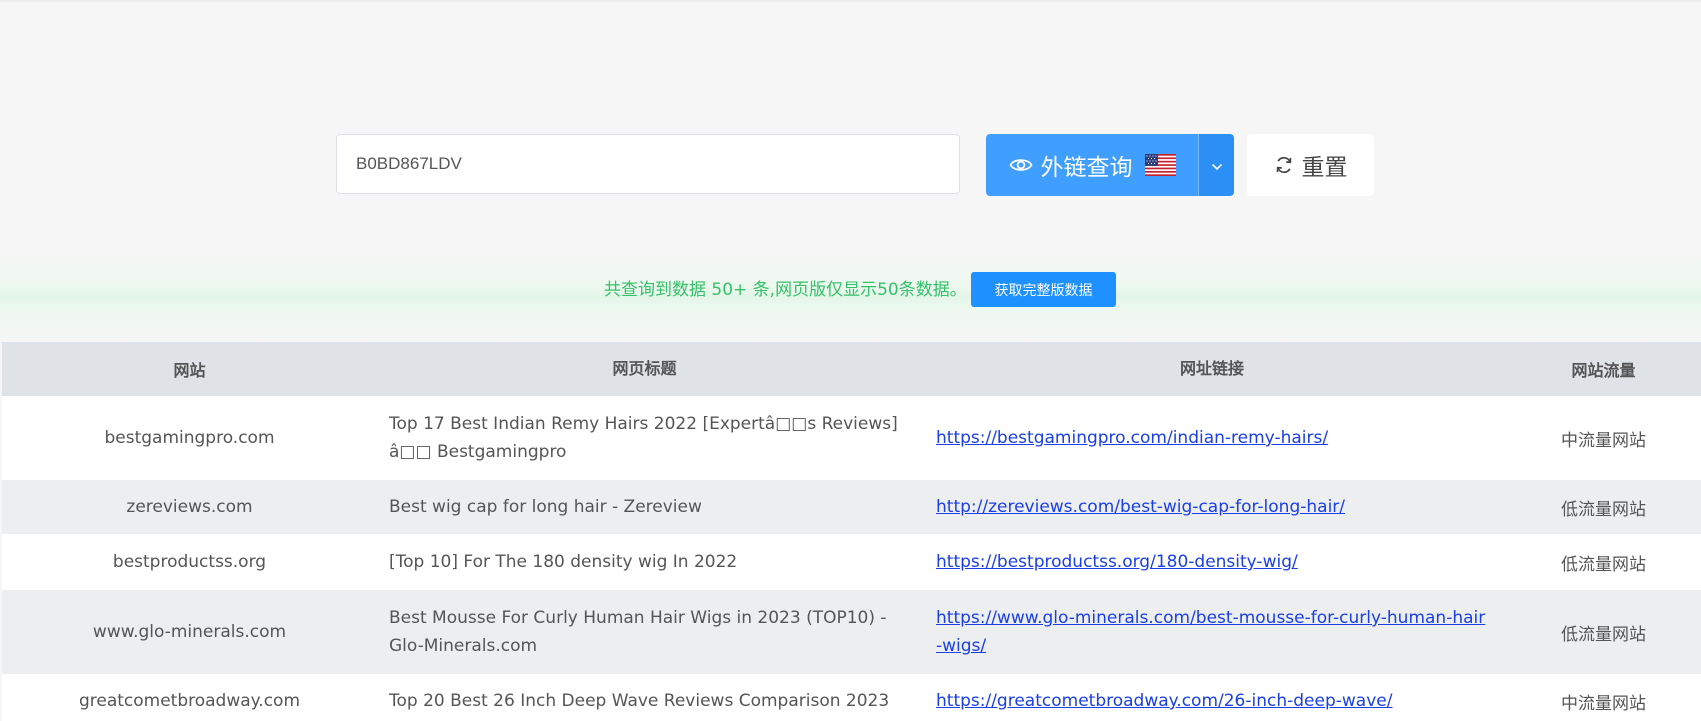 The width and height of the screenshot is (1701, 721). I want to click on cell-site: bestproductss.org, so click(189, 562).